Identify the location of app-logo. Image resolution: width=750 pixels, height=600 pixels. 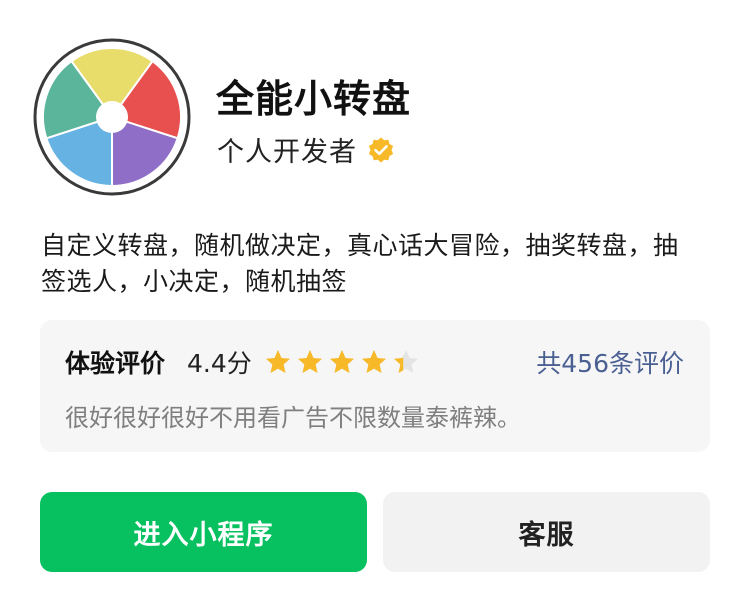
(112, 117).